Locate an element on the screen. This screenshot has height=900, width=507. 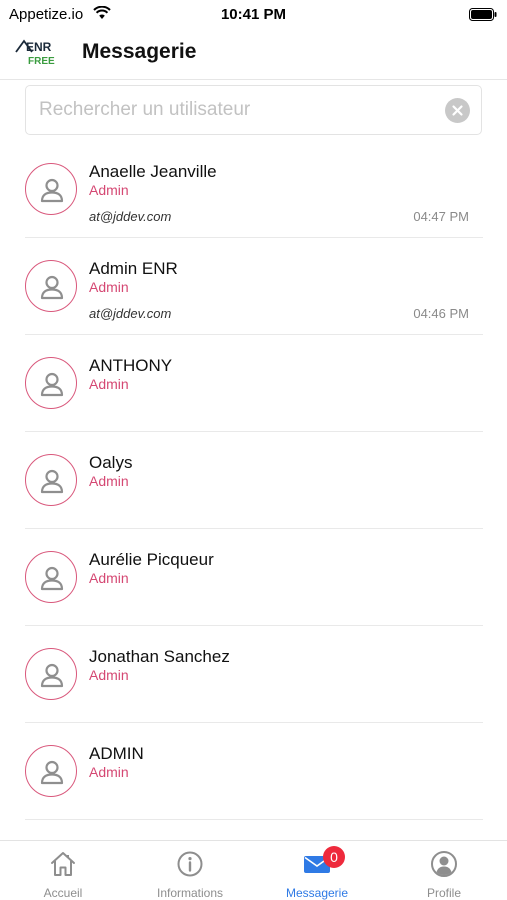
user-name: Aurélie Picqueur is located at coordinates (151, 559).